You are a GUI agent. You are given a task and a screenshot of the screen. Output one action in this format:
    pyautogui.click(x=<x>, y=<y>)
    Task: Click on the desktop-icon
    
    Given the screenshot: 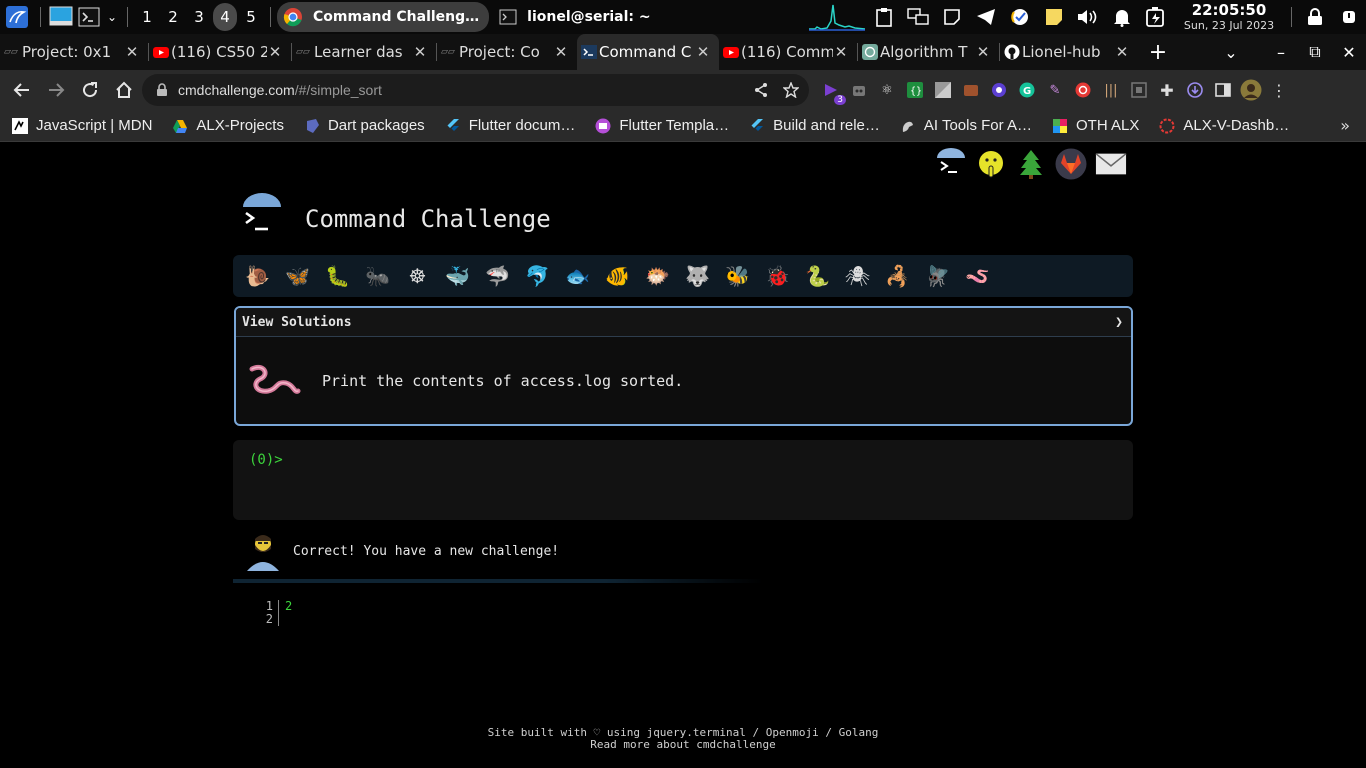 What is the action you would take?
    pyautogui.click(x=61, y=17)
    